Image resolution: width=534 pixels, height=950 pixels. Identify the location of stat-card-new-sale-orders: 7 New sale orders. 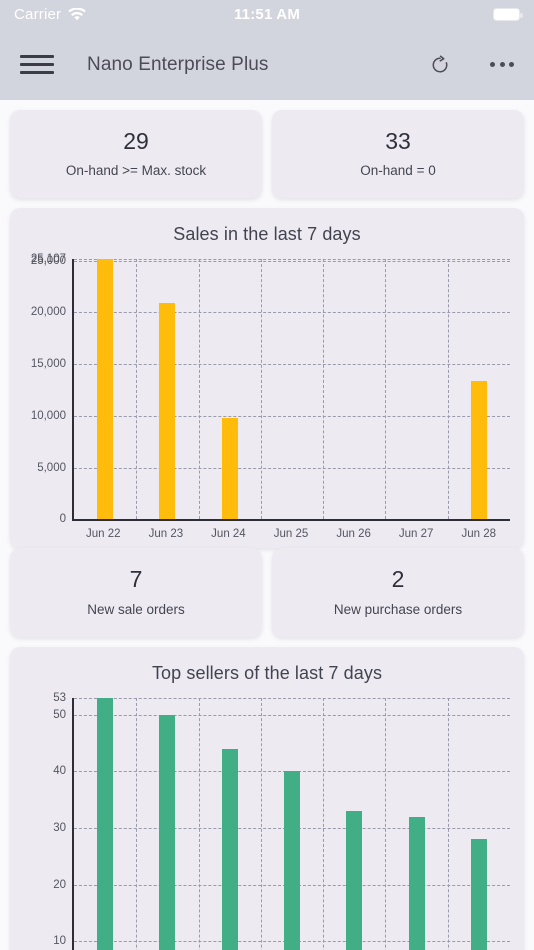
(136, 592).